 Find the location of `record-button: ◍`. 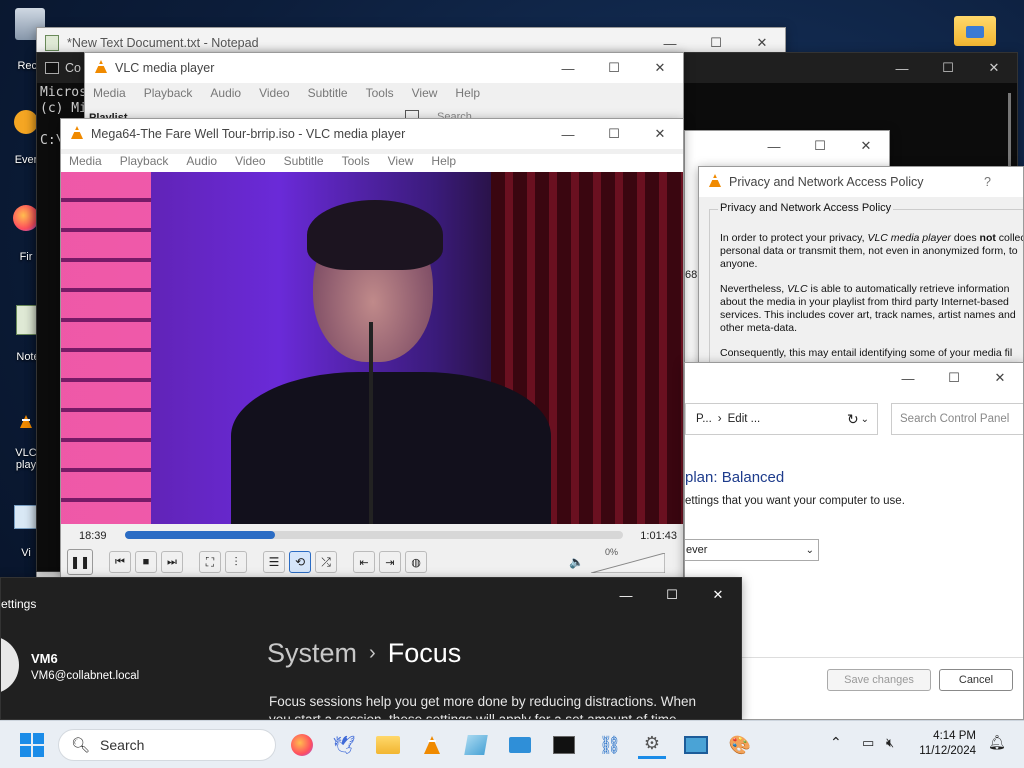

record-button: ◍ is located at coordinates (416, 562).